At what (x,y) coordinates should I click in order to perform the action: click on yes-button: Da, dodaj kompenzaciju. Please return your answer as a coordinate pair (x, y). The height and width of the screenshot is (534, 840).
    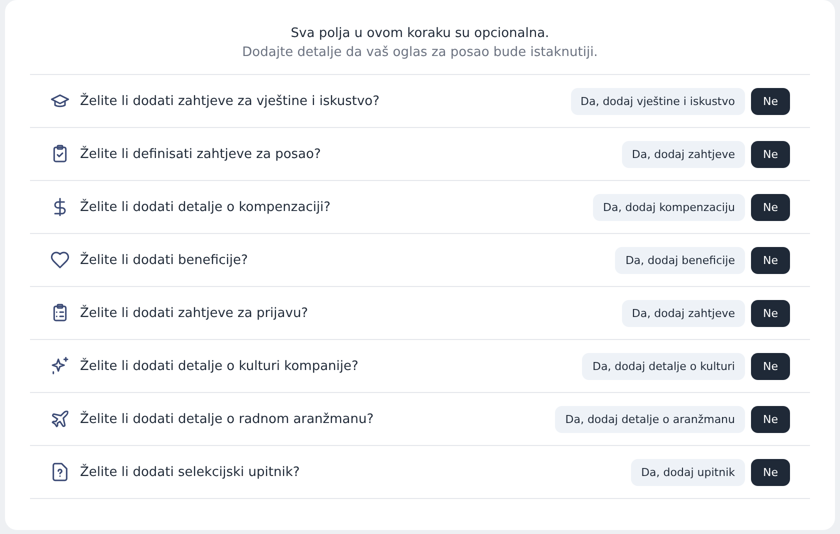
    Looking at the image, I should click on (669, 207).